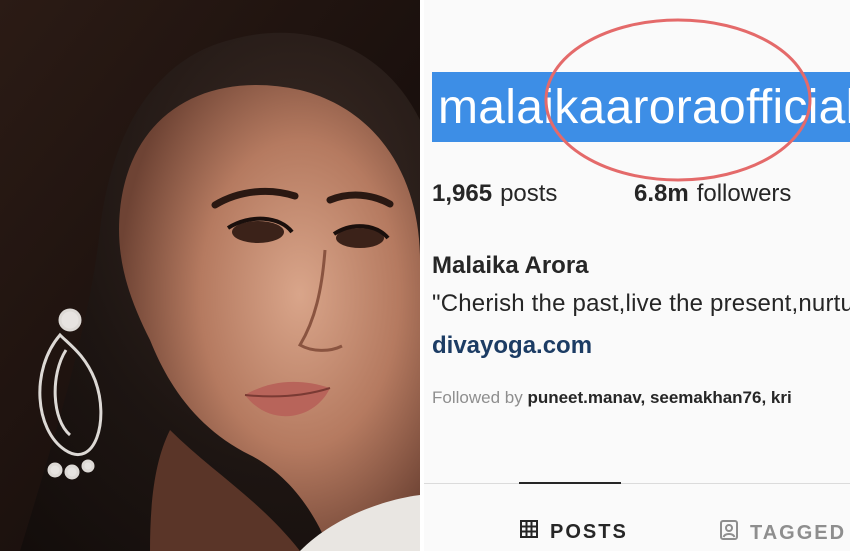 This screenshot has width=850, height=551. What do you see at coordinates (589, 531) in the screenshot?
I see `tab-posts-label: POSTS` at bounding box center [589, 531].